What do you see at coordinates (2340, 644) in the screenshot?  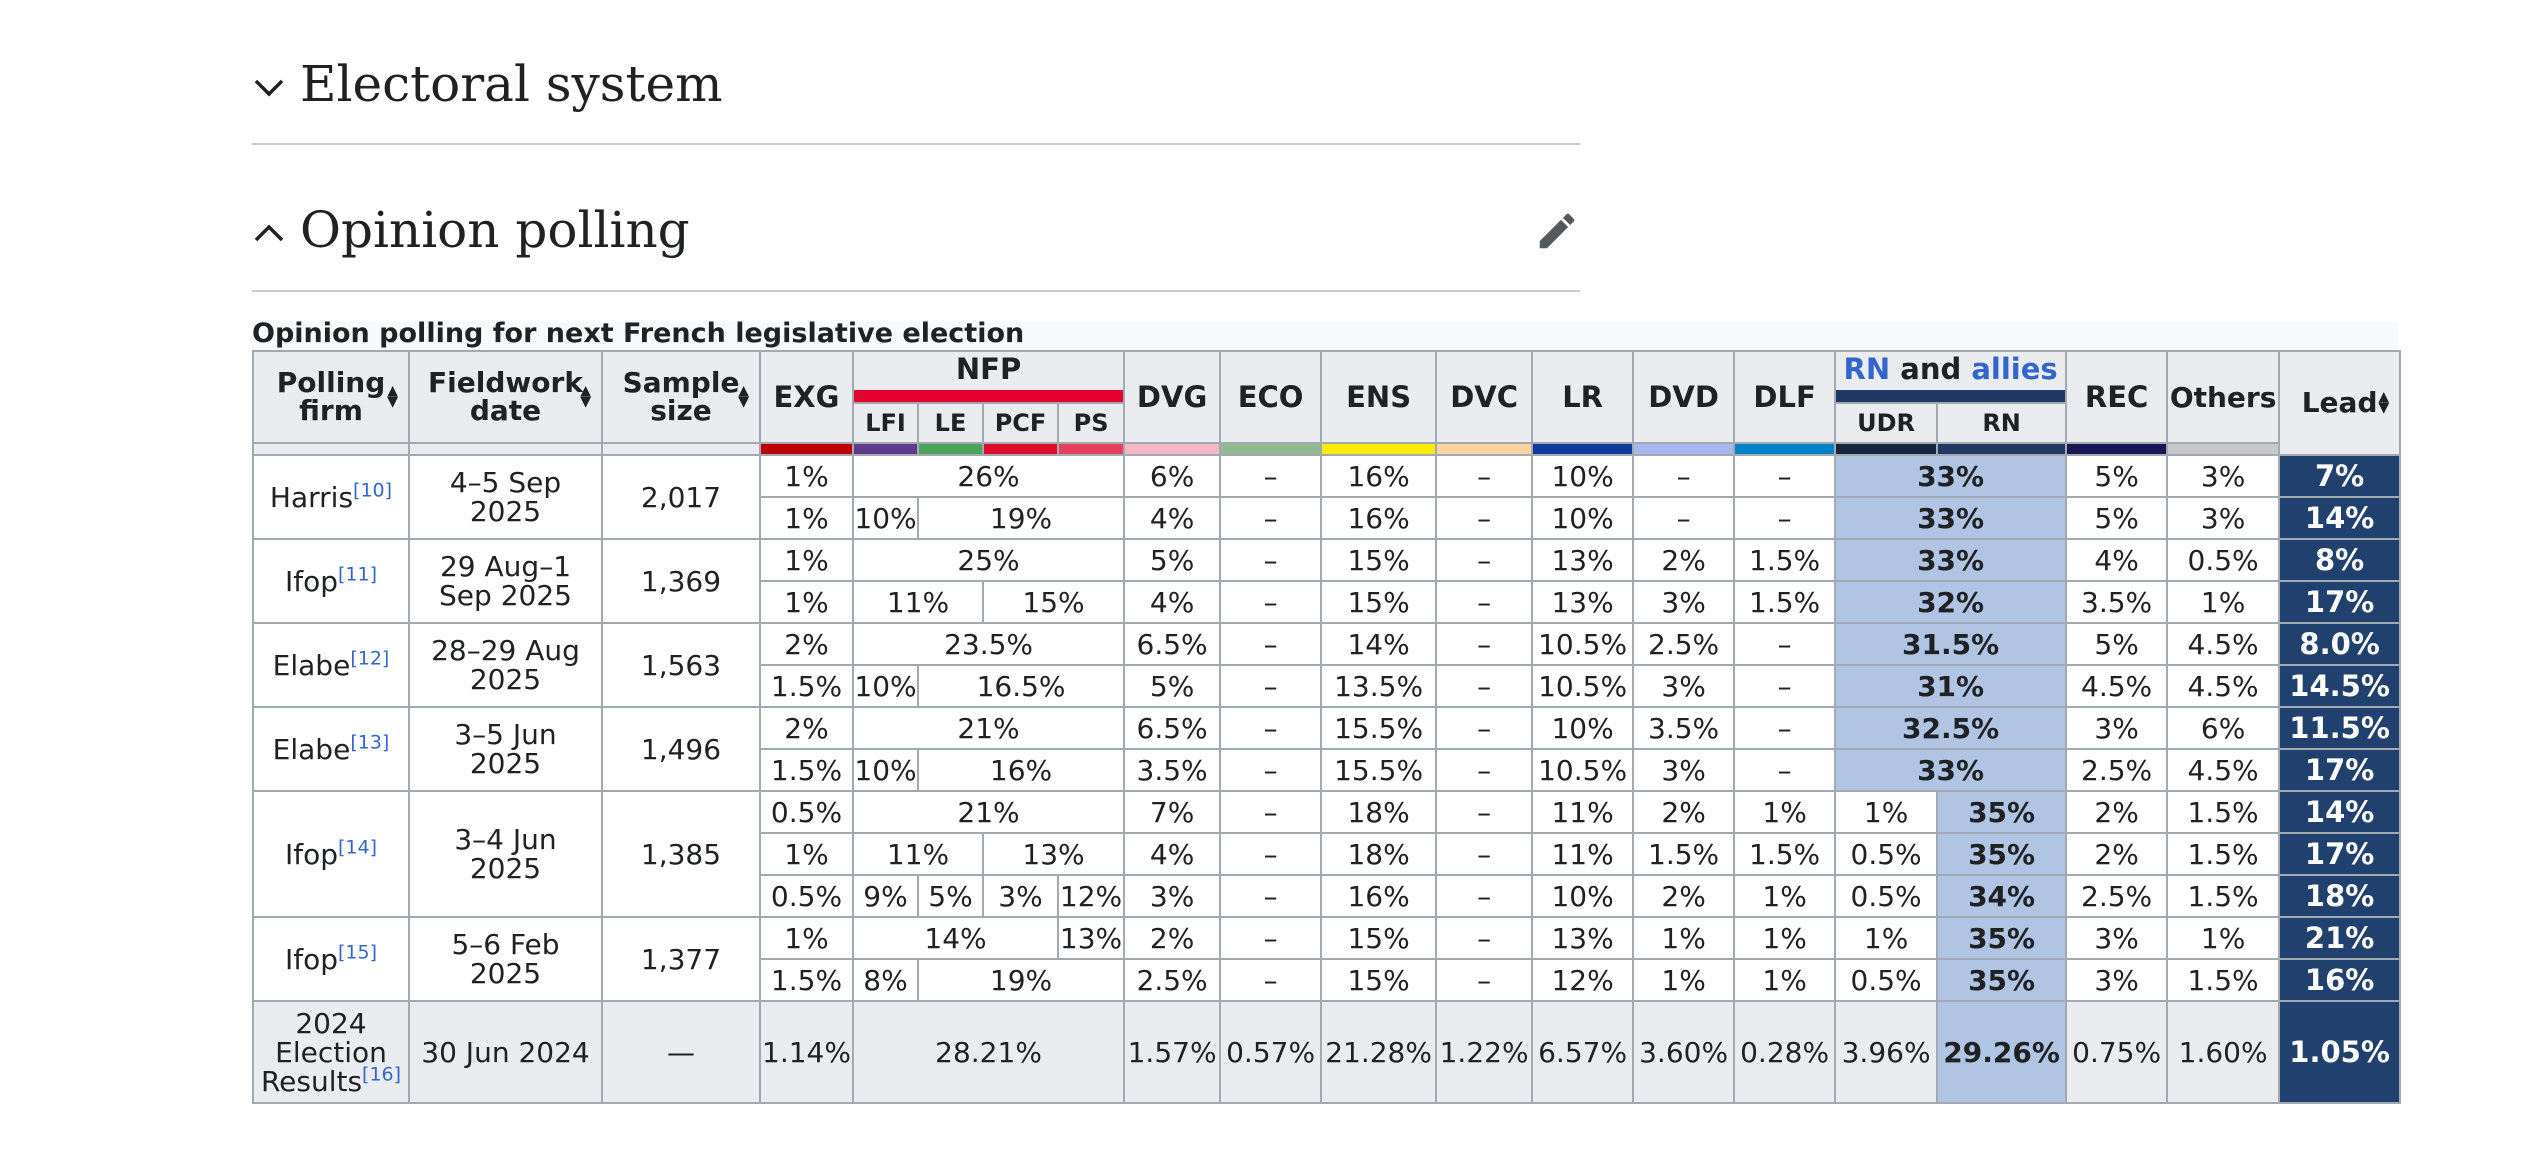 I see `cell-lead: 8.0%` at bounding box center [2340, 644].